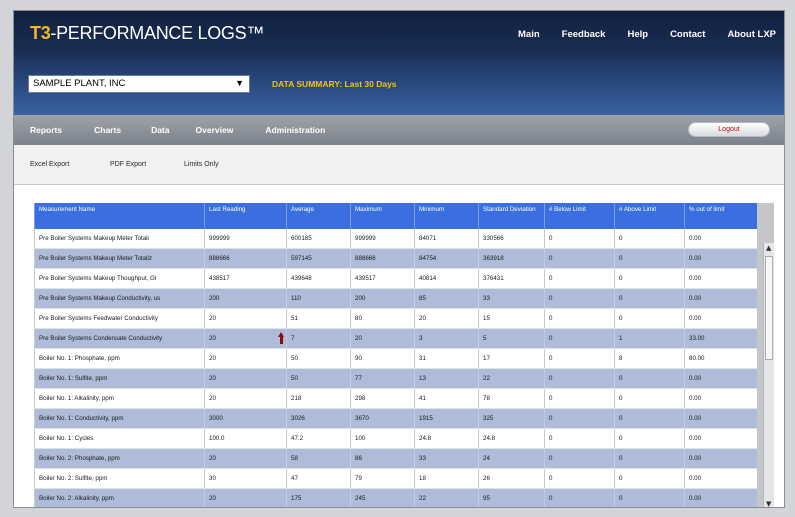 The height and width of the screenshot is (517, 795). Describe the element at coordinates (245, 419) in the screenshot. I see `table-cell: 3000` at that location.